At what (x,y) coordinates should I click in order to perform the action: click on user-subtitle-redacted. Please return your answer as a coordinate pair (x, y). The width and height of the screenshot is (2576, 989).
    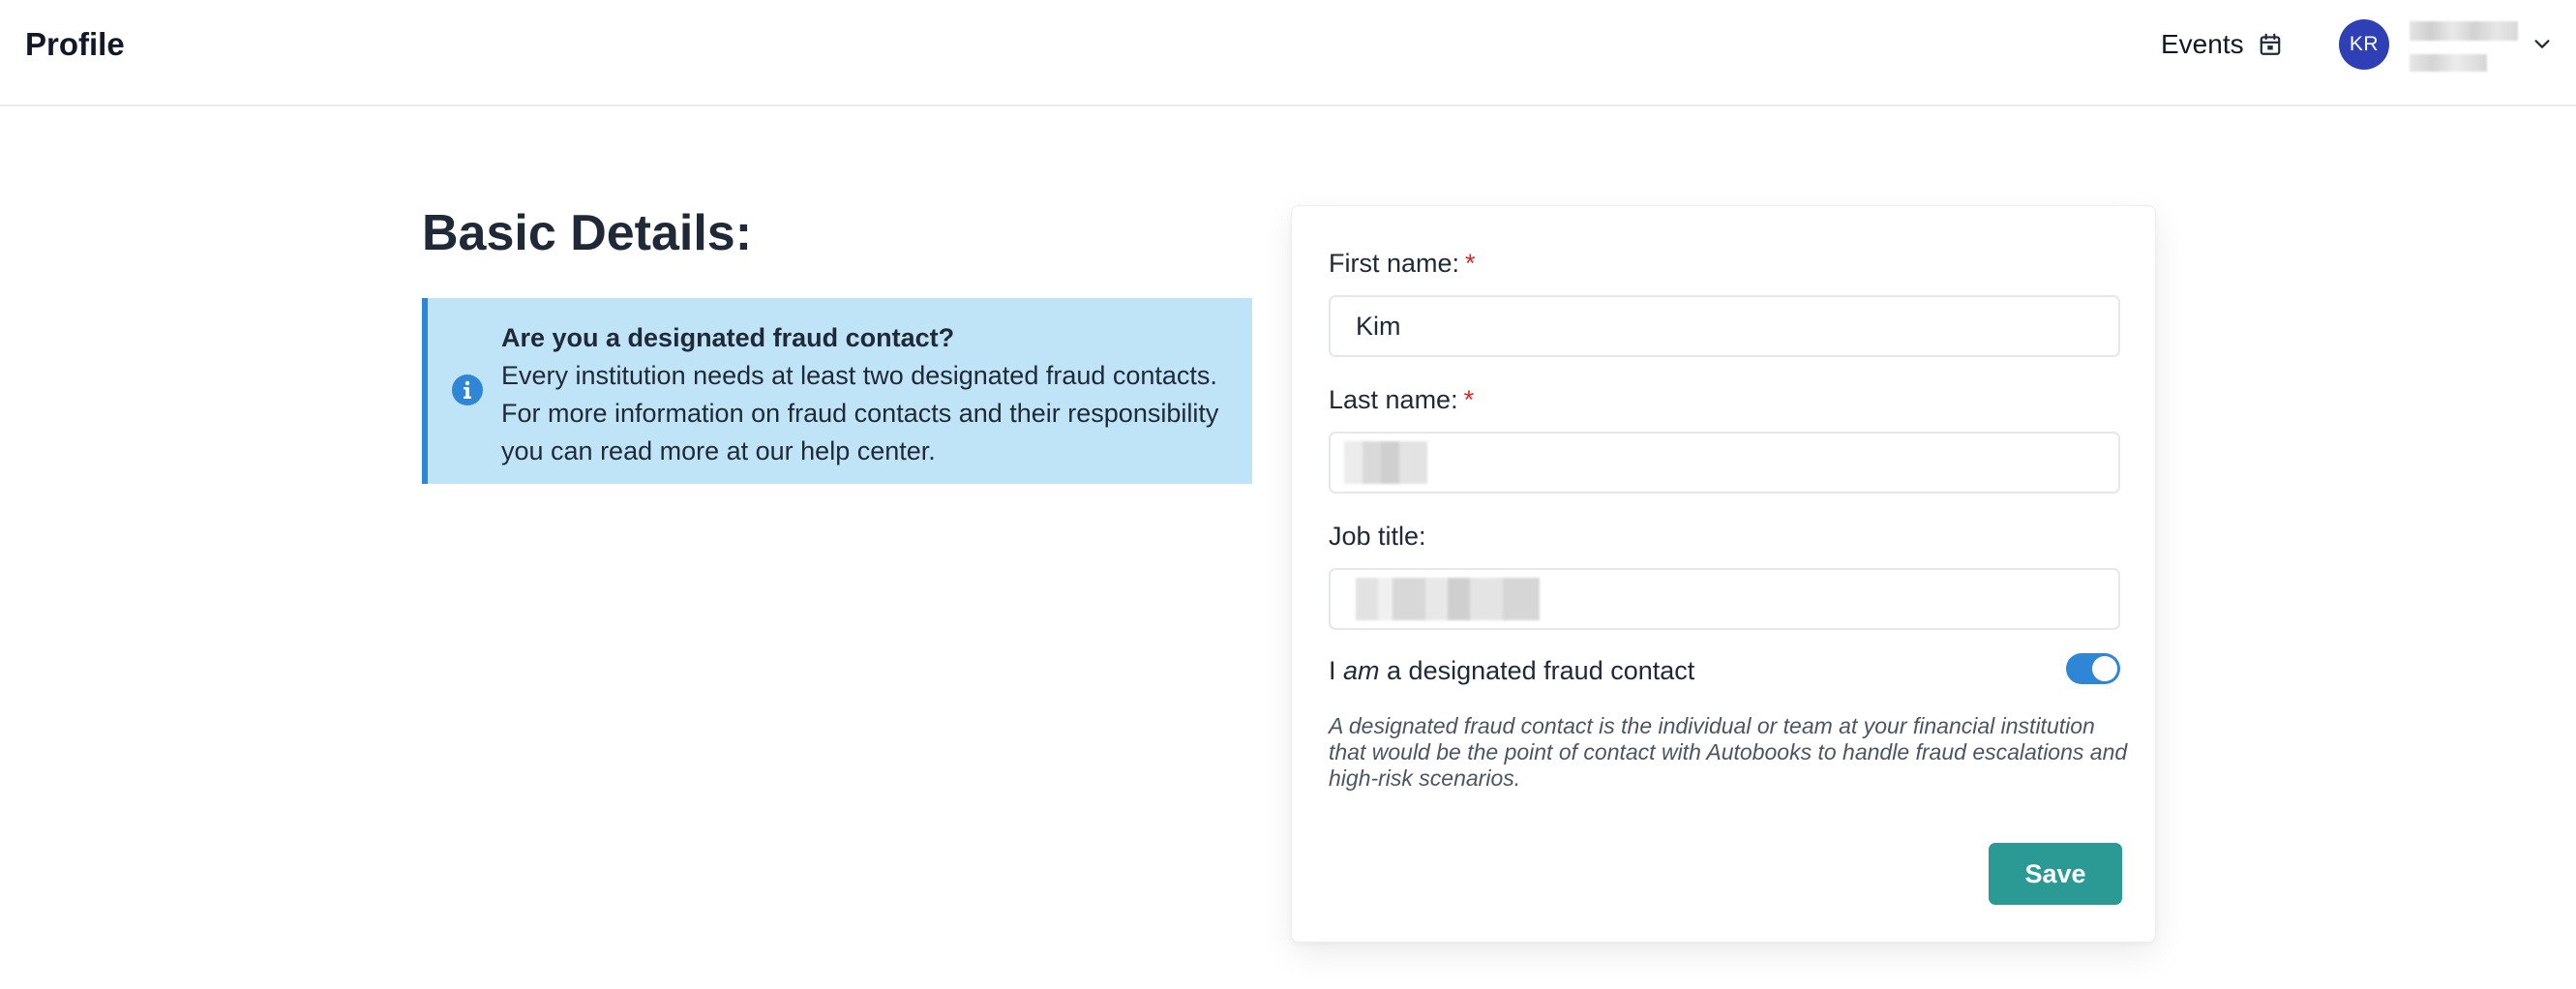
    Looking at the image, I should click on (2448, 63).